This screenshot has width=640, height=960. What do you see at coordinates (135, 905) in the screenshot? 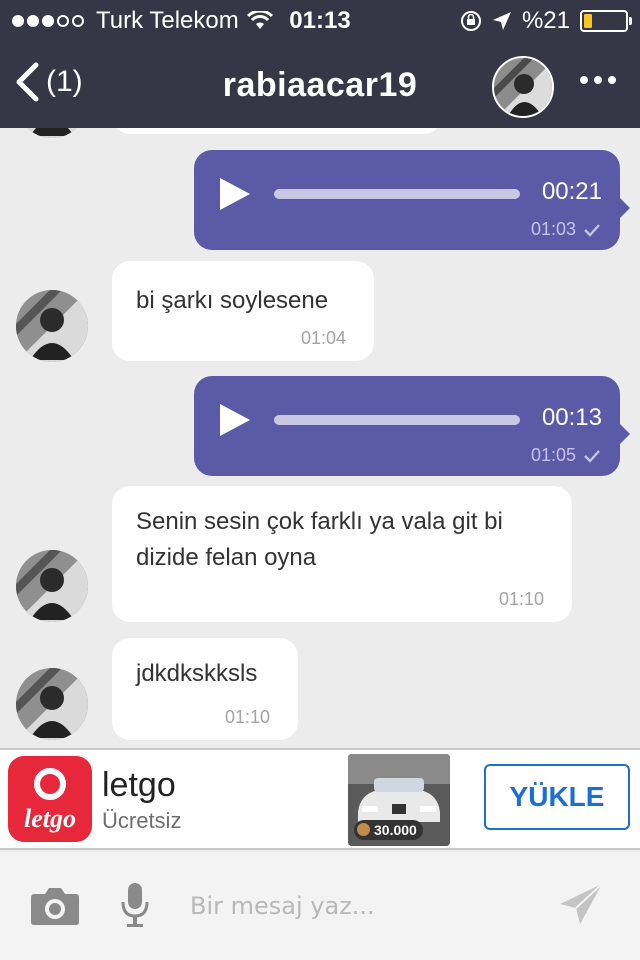
I see `microphone-icon` at bounding box center [135, 905].